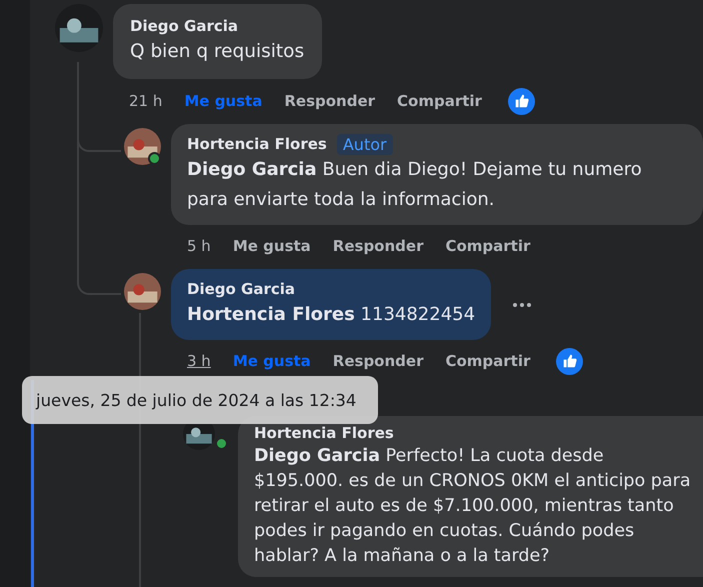 This screenshot has height=587, width=703. What do you see at coordinates (271, 246) in the screenshot?
I see `action-link: Me gusta` at bounding box center [271, 246].